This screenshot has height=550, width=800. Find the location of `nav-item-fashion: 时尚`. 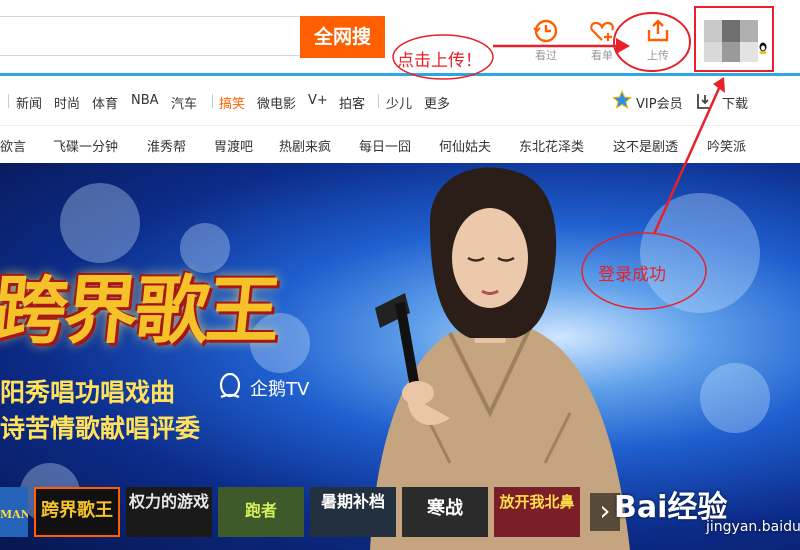

nav-item-fashion: 时尚 is located at coordinates (67, 102).